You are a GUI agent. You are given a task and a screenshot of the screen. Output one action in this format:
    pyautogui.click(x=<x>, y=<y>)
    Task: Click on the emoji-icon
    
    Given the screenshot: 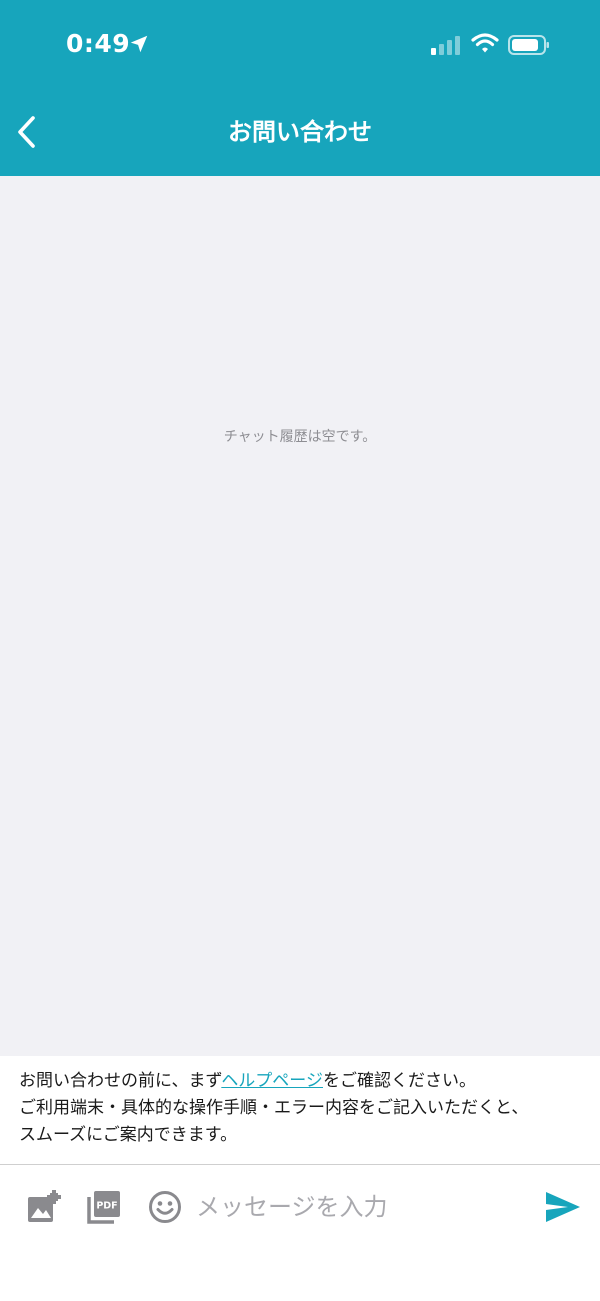 What is the action you would take?
    pyautogui.click(x=165, y=1207)
    